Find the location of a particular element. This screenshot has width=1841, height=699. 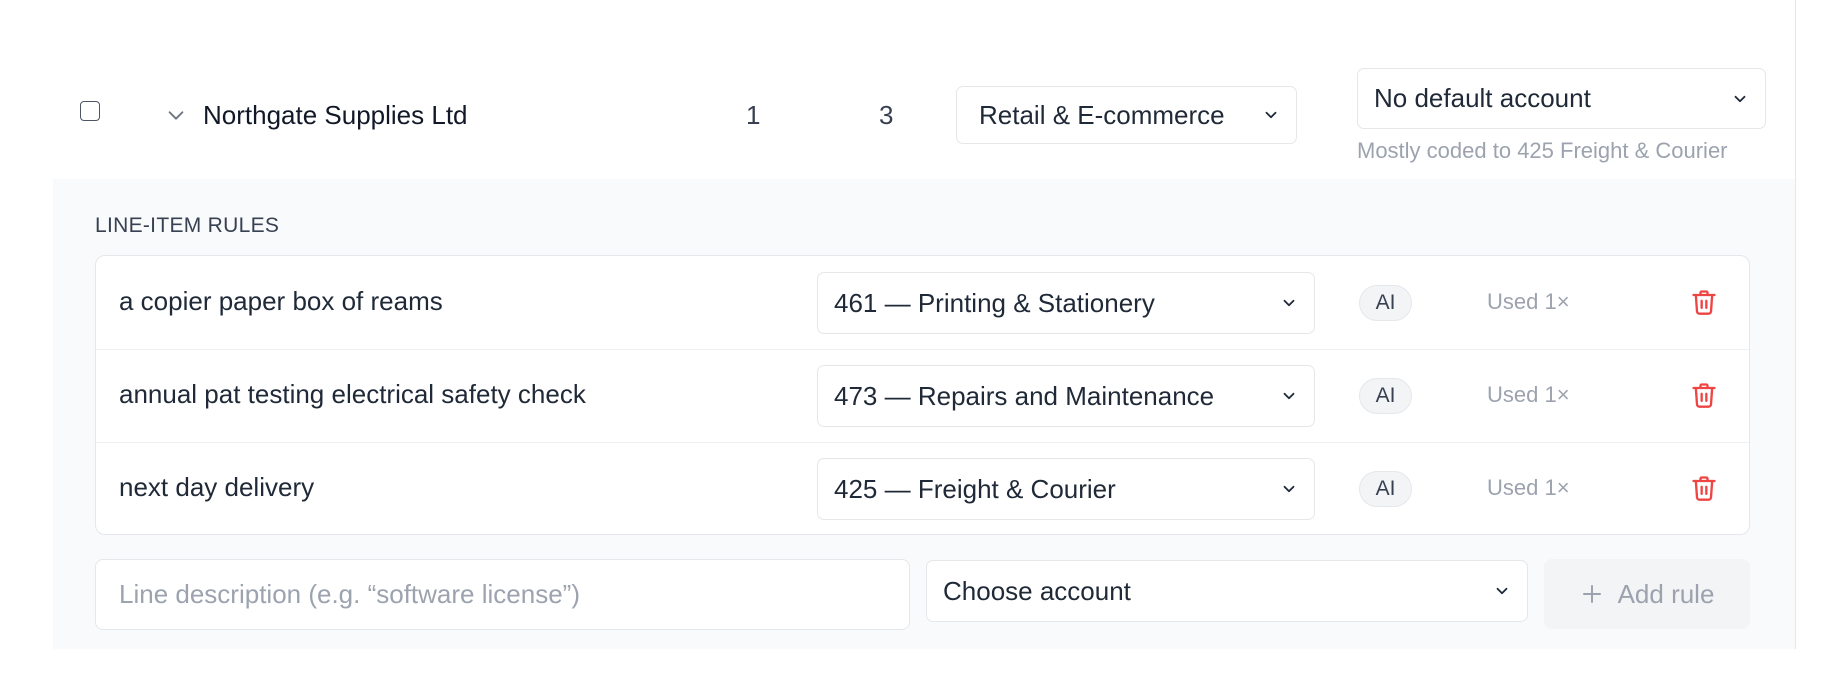

industry-select: Retail & E-commerce is located at coordinates (1126, 115).